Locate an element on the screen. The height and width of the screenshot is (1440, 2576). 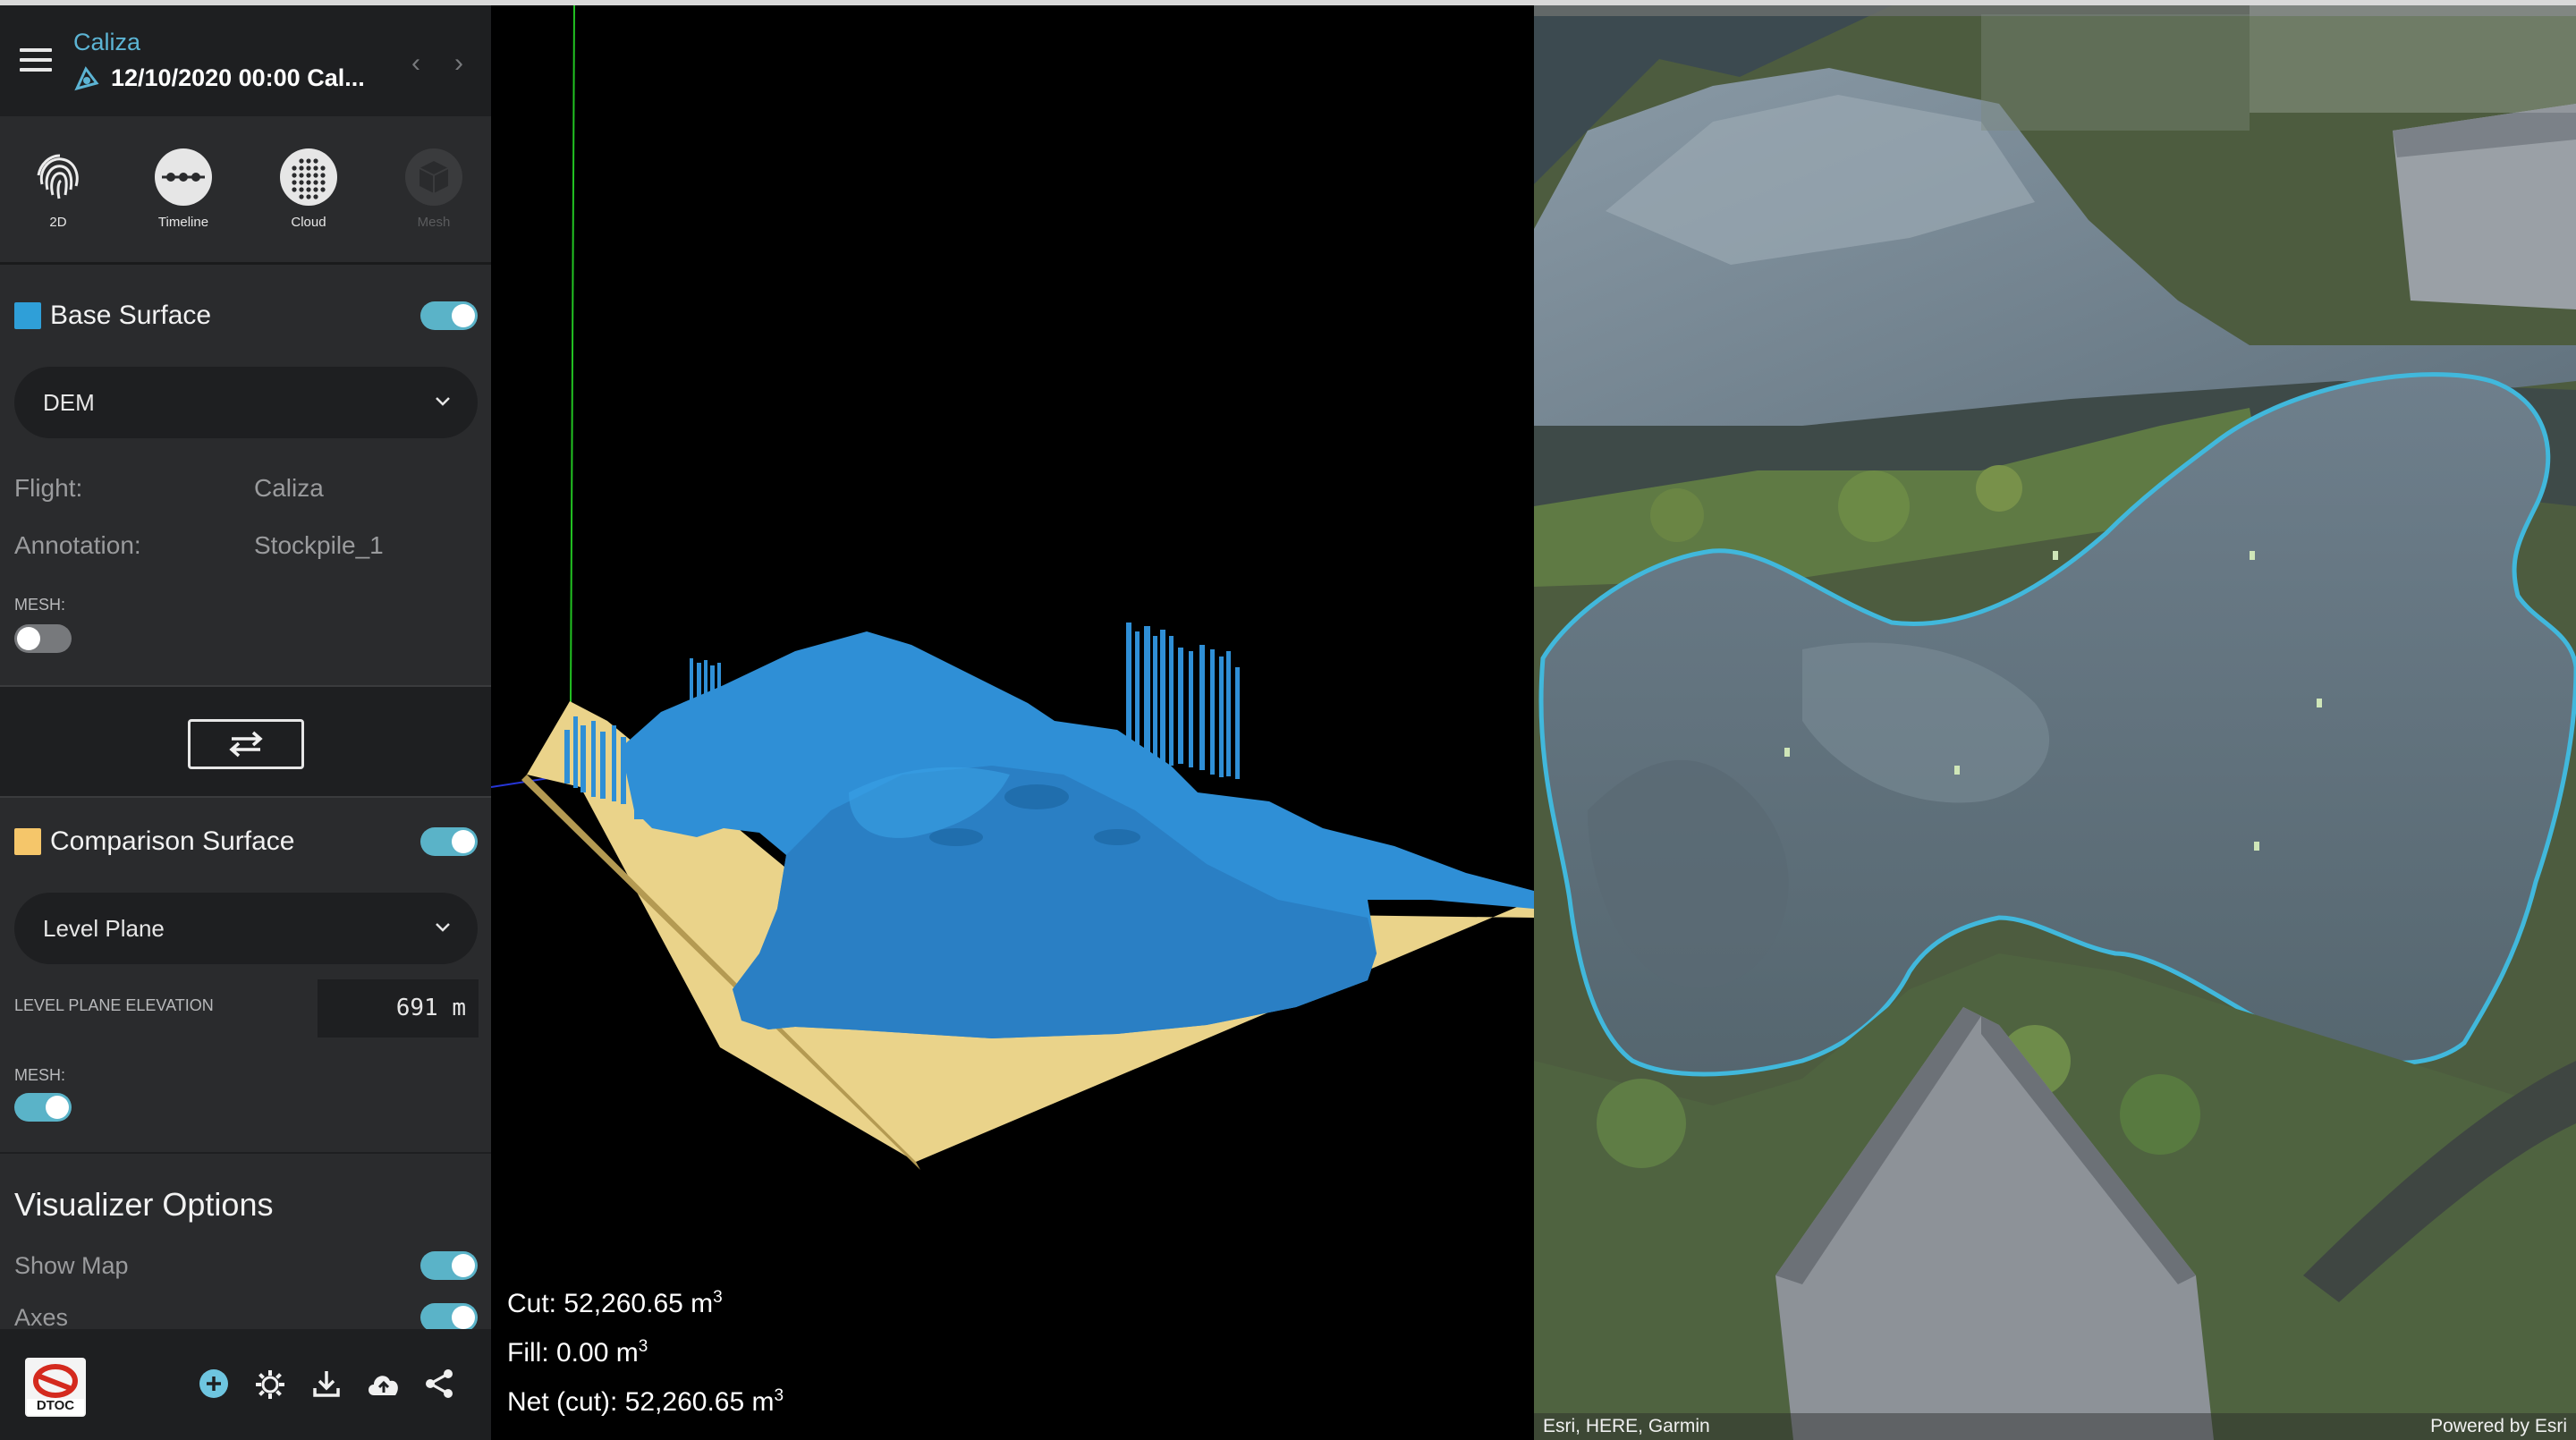
comparison-surface-label: Comparison Surface is located at coordinates (172, 841).